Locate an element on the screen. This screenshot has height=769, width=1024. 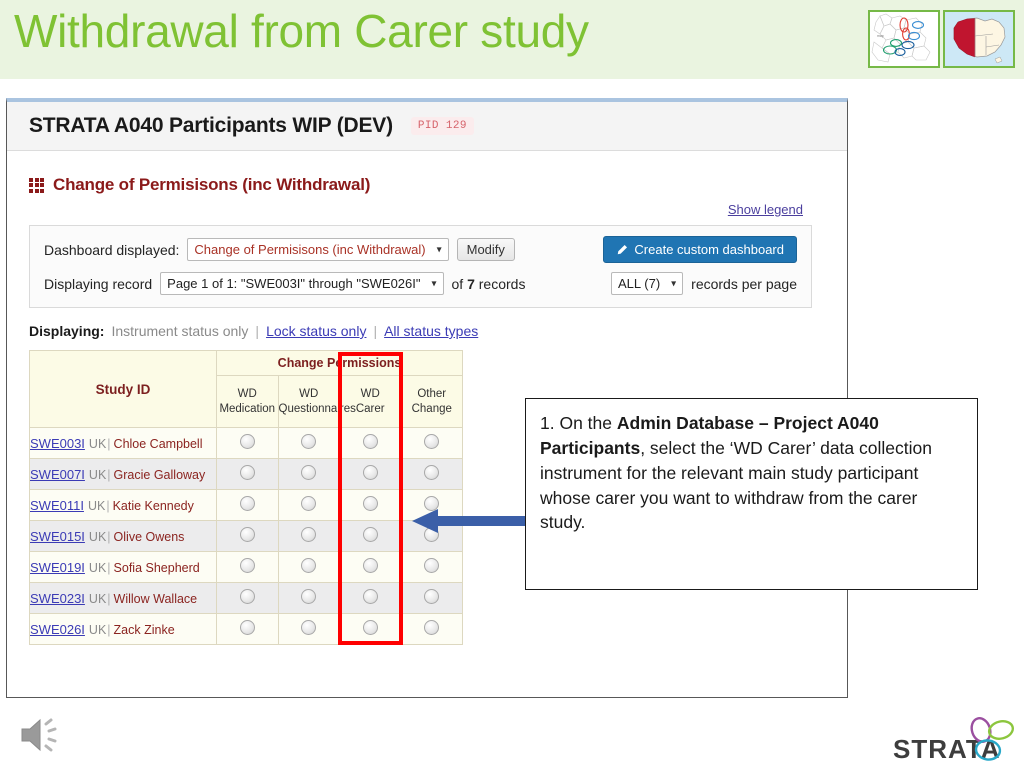
study-id-cell: SWE026I UK| Zack Zinke is located at coordinates (123, 629).